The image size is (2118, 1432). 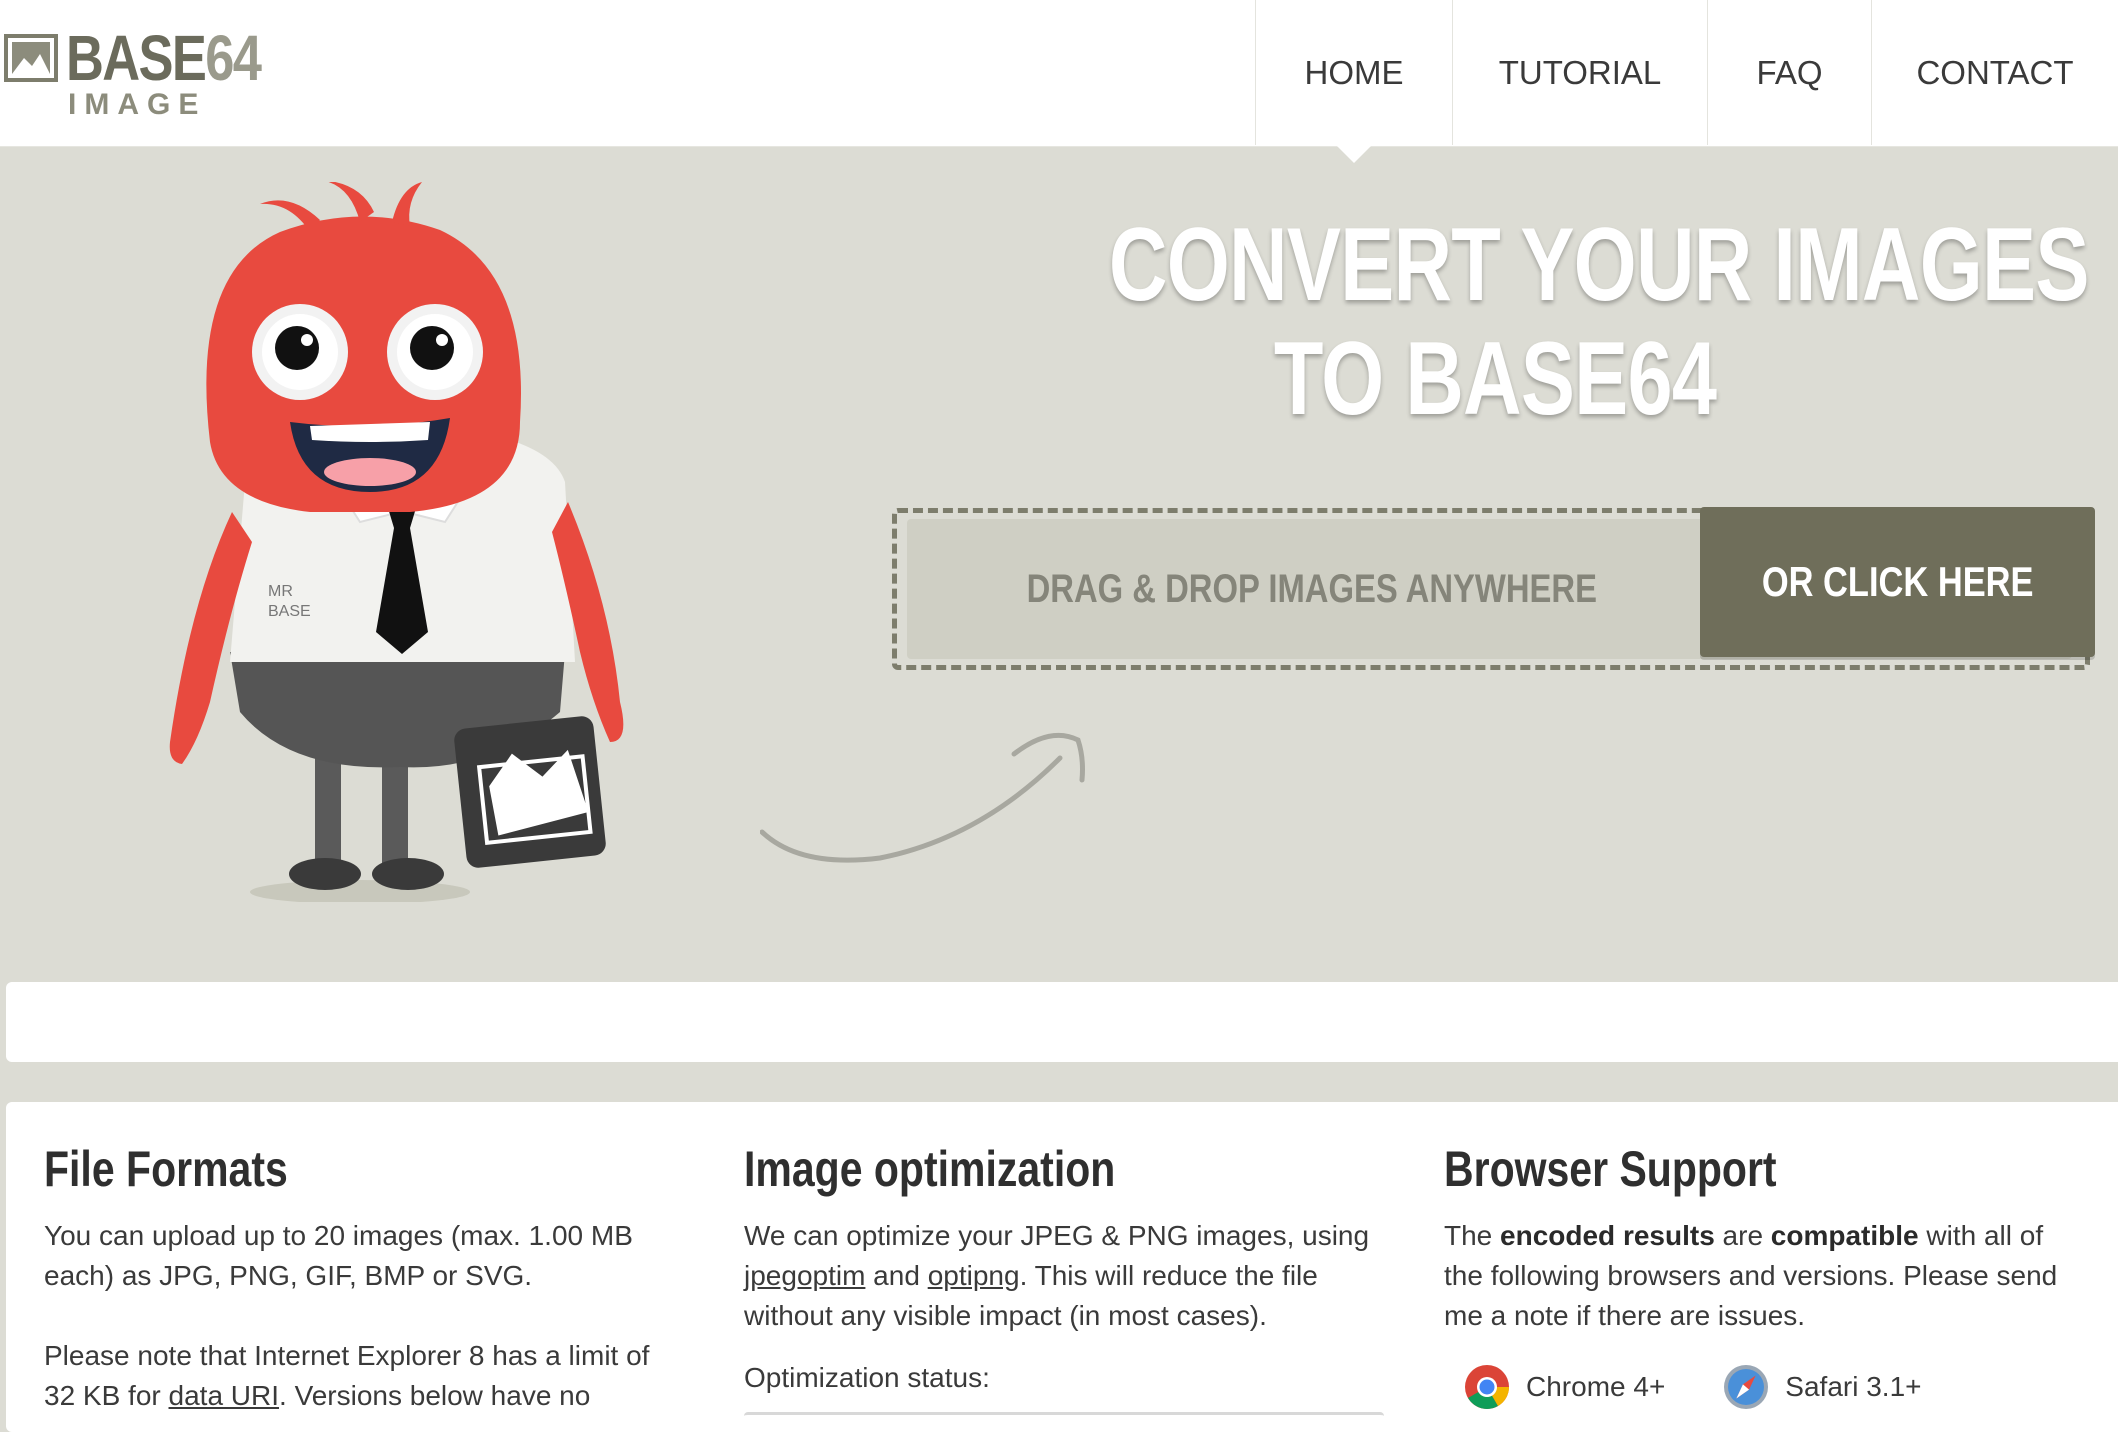 What do you see at coordinates (804, 1275) in the screenshot?
I see `jpegoptim-link: jpegoptim` at bounding box center [804, 1275].